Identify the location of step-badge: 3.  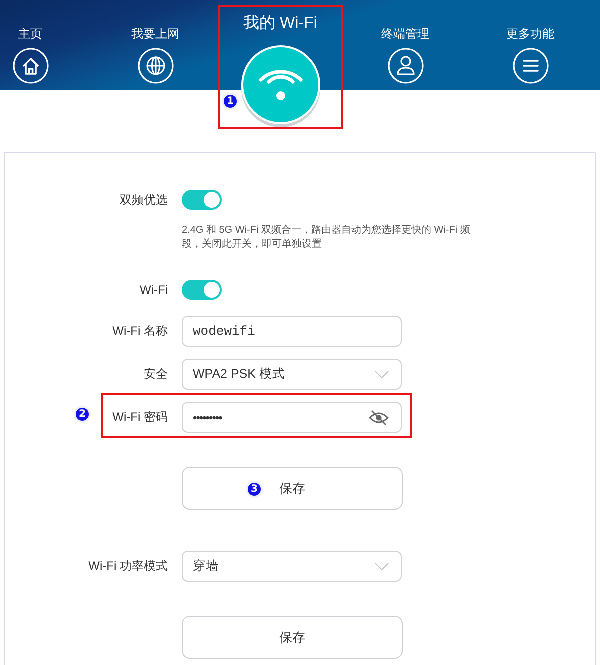
(254, 489).